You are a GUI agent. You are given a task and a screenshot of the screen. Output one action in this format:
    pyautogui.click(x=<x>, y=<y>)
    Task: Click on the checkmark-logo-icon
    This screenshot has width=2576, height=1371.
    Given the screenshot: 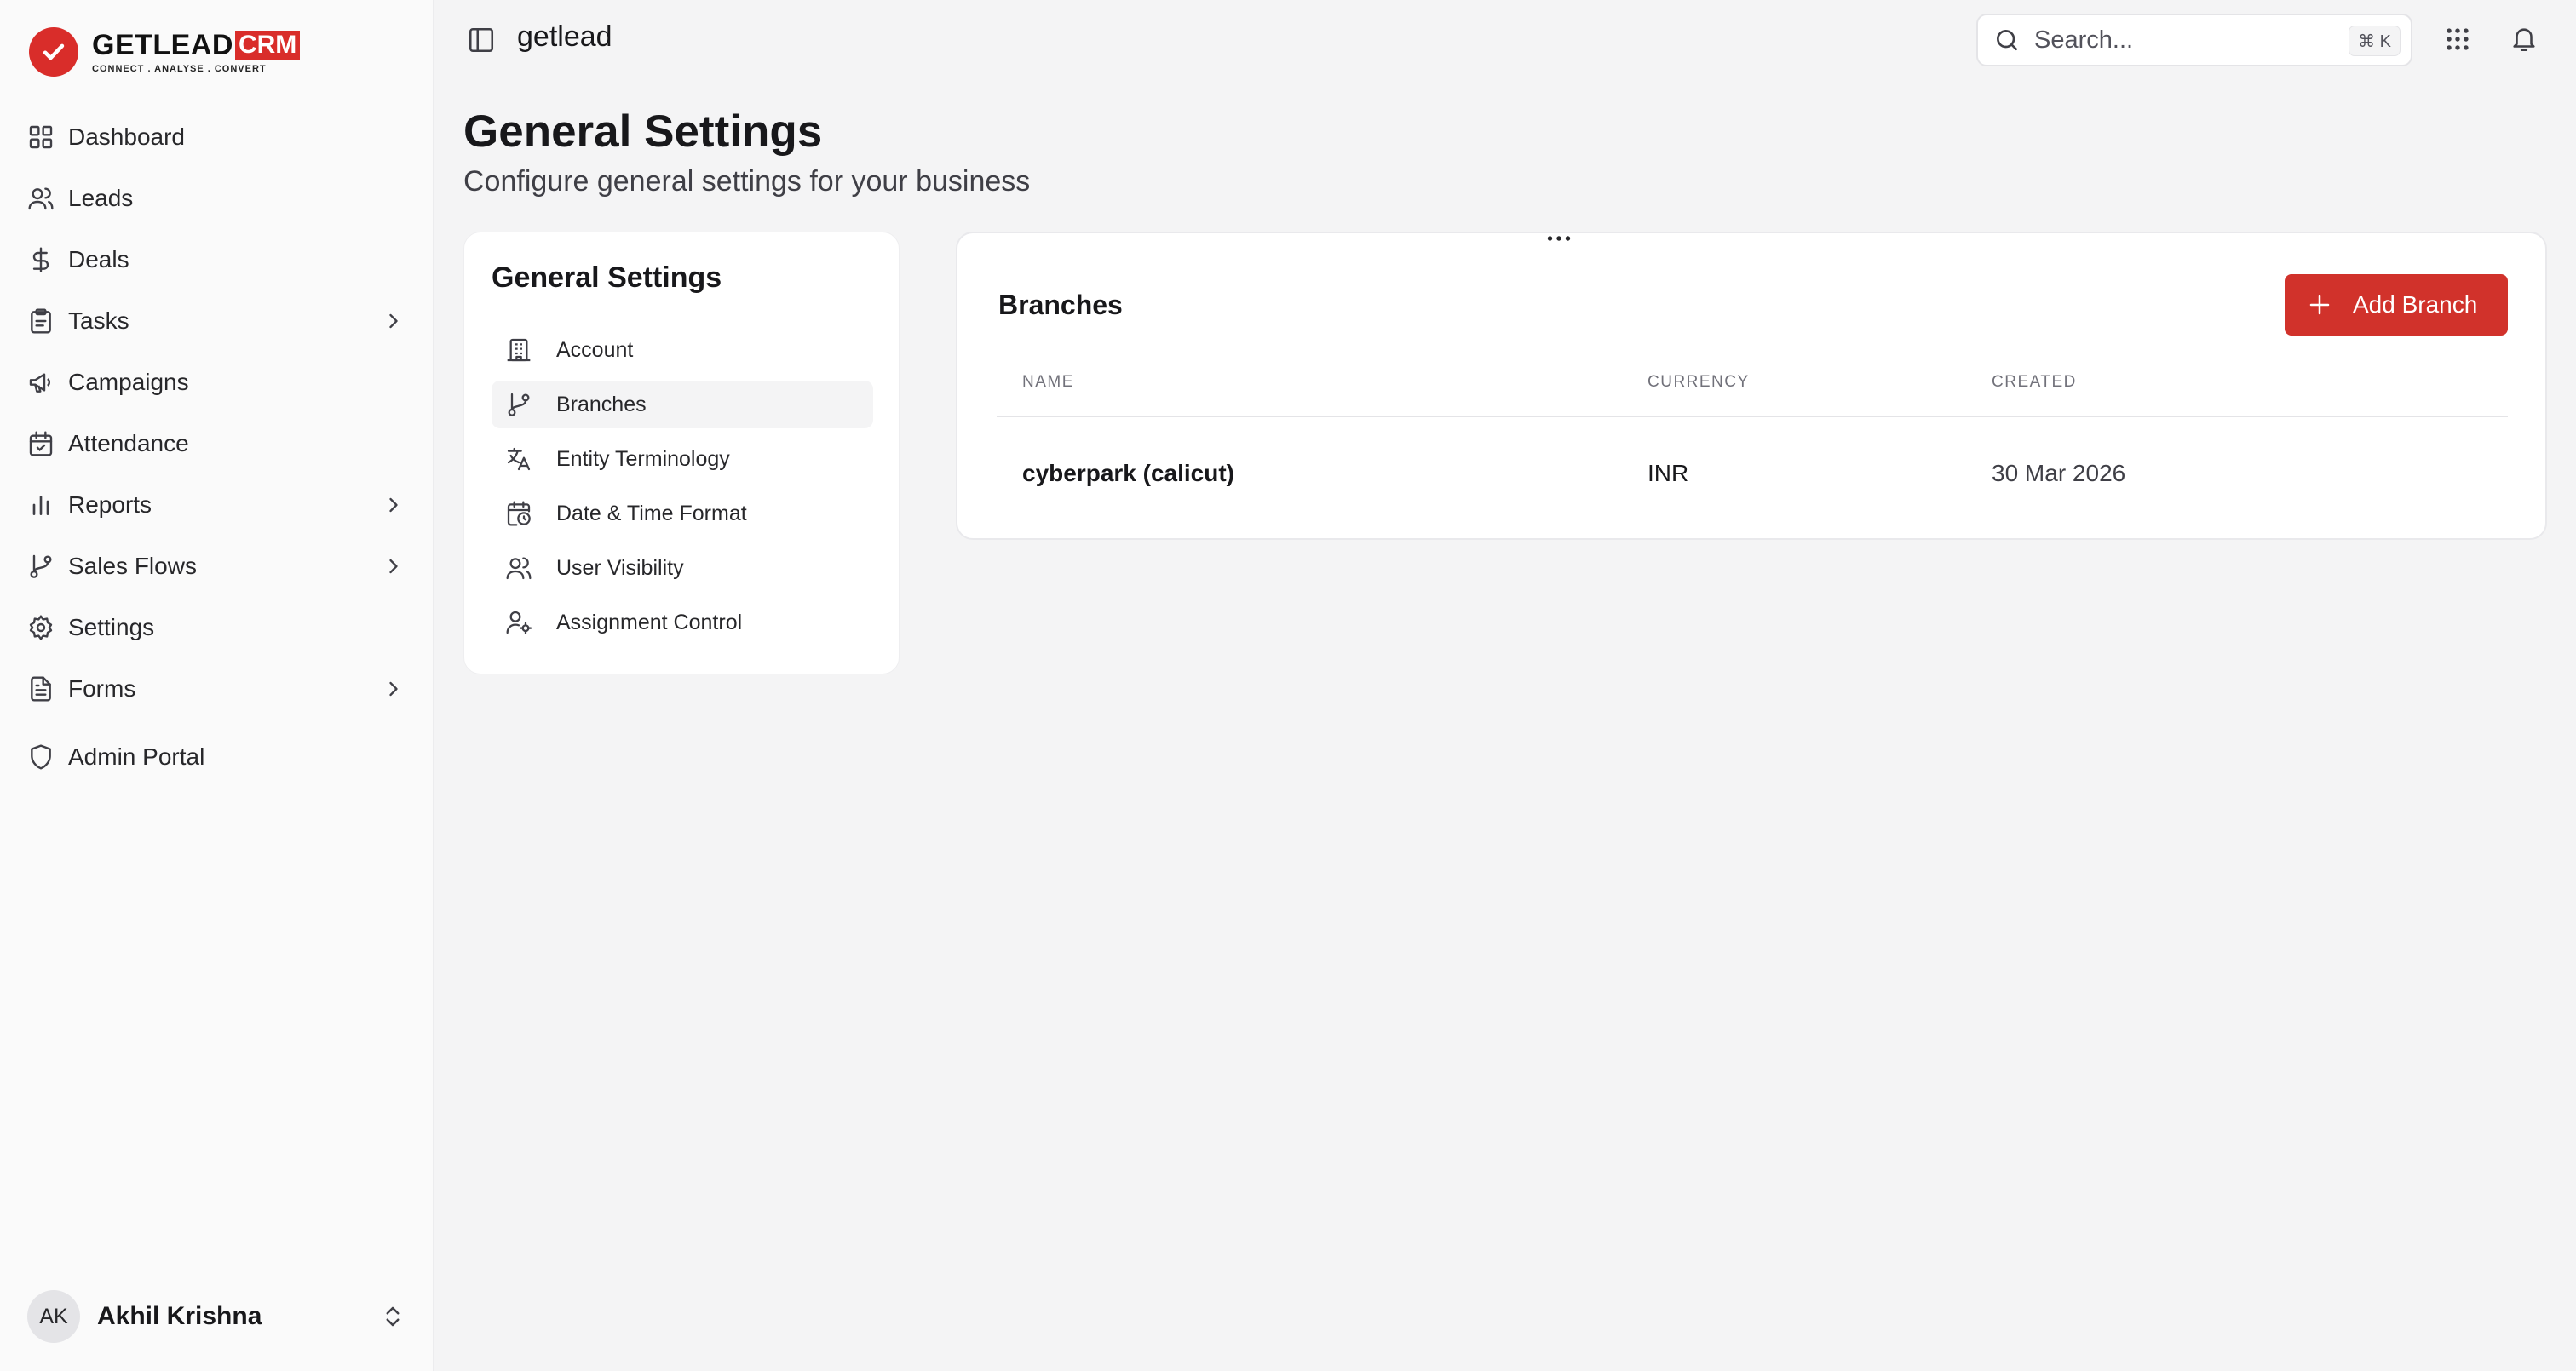 What is the action you would take?
    pyautogui.click(x=54, y=52)
    